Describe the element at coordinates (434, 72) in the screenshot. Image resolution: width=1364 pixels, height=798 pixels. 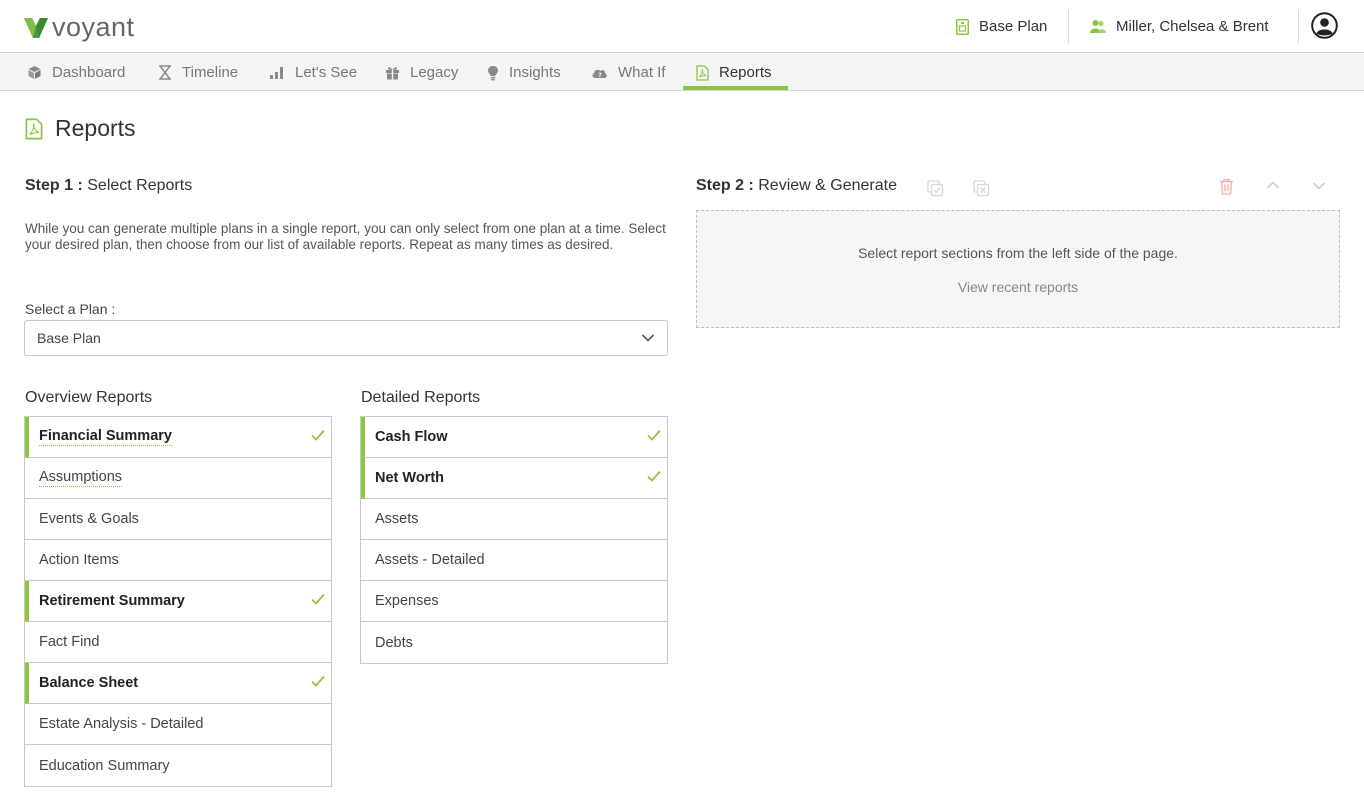
I see `tab-label: Legacy` at that location.